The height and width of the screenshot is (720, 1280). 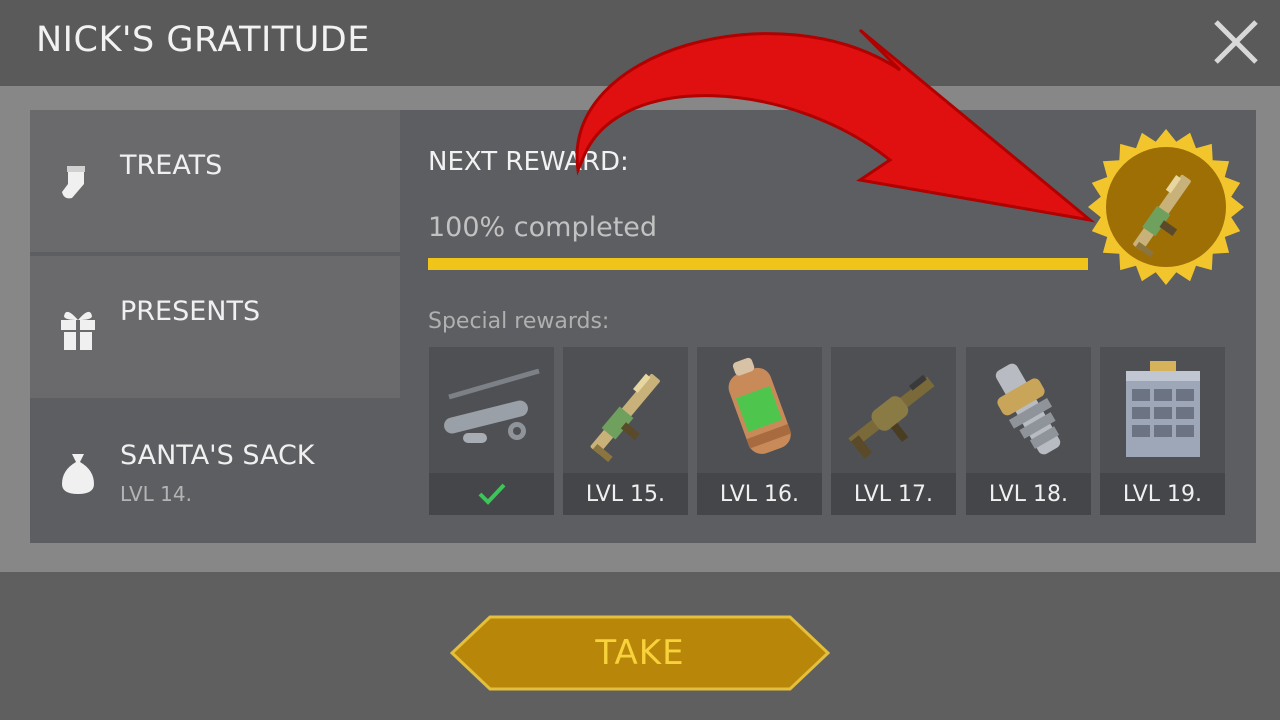 I want to click on tab-santas-sack-label: SANTA'S SACK, so click(x=217, y=455).